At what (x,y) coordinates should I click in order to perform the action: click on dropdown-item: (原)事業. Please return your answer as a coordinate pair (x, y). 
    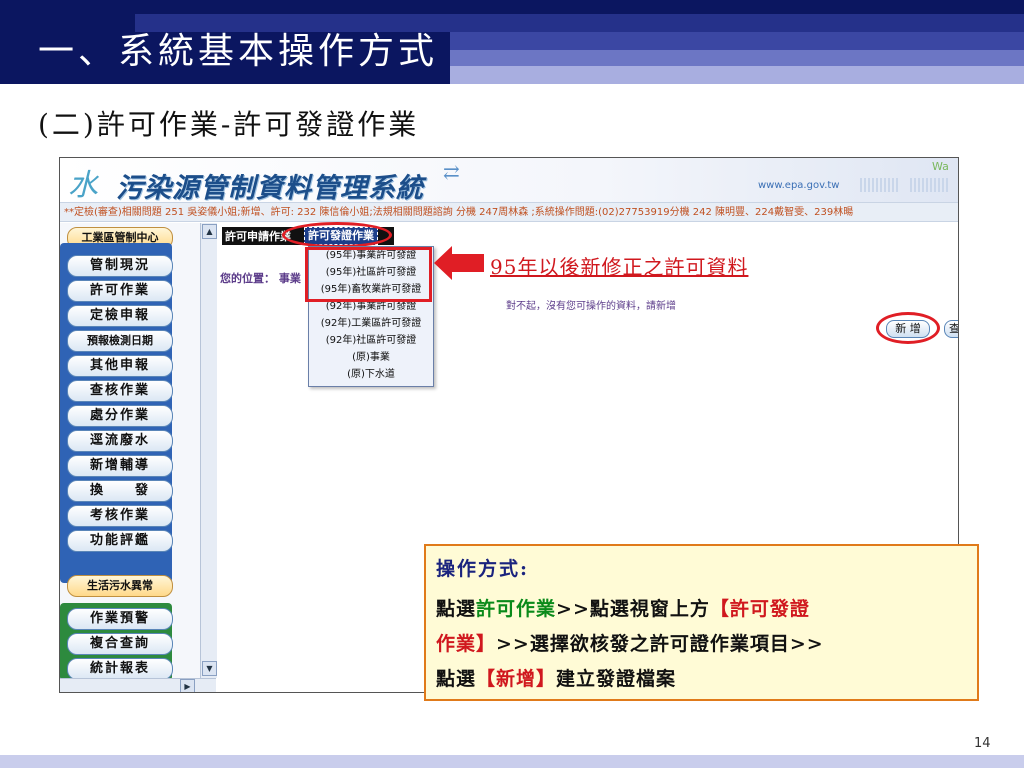
    Looking at the image, I should click on (371, 357).